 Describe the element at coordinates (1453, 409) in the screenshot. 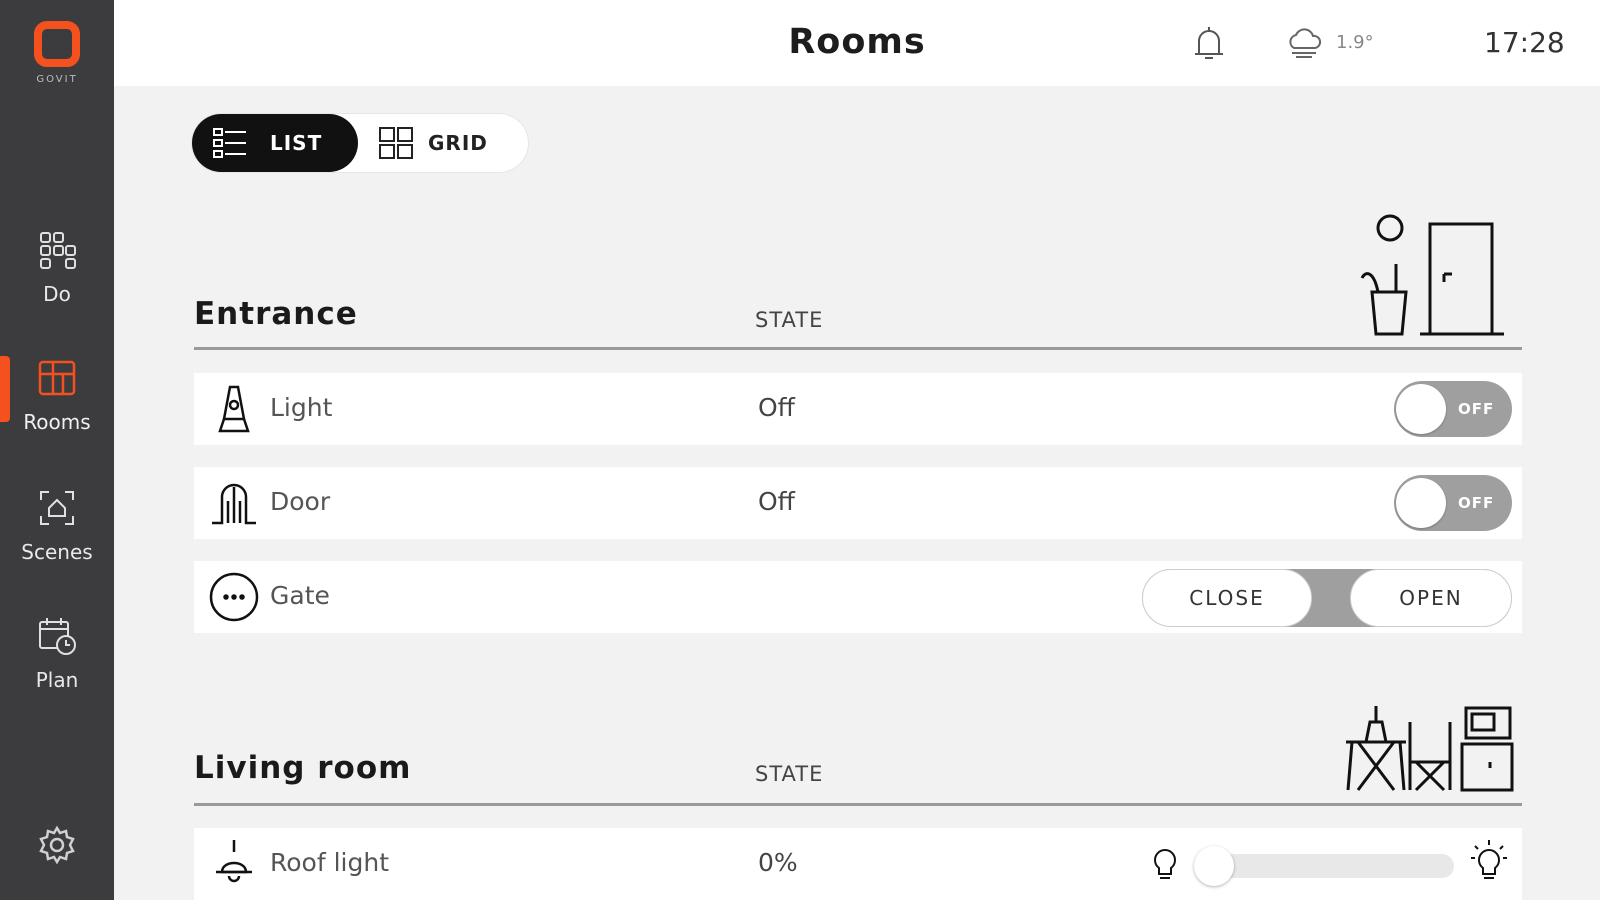

I see `light-toggle: OFF` at that location.